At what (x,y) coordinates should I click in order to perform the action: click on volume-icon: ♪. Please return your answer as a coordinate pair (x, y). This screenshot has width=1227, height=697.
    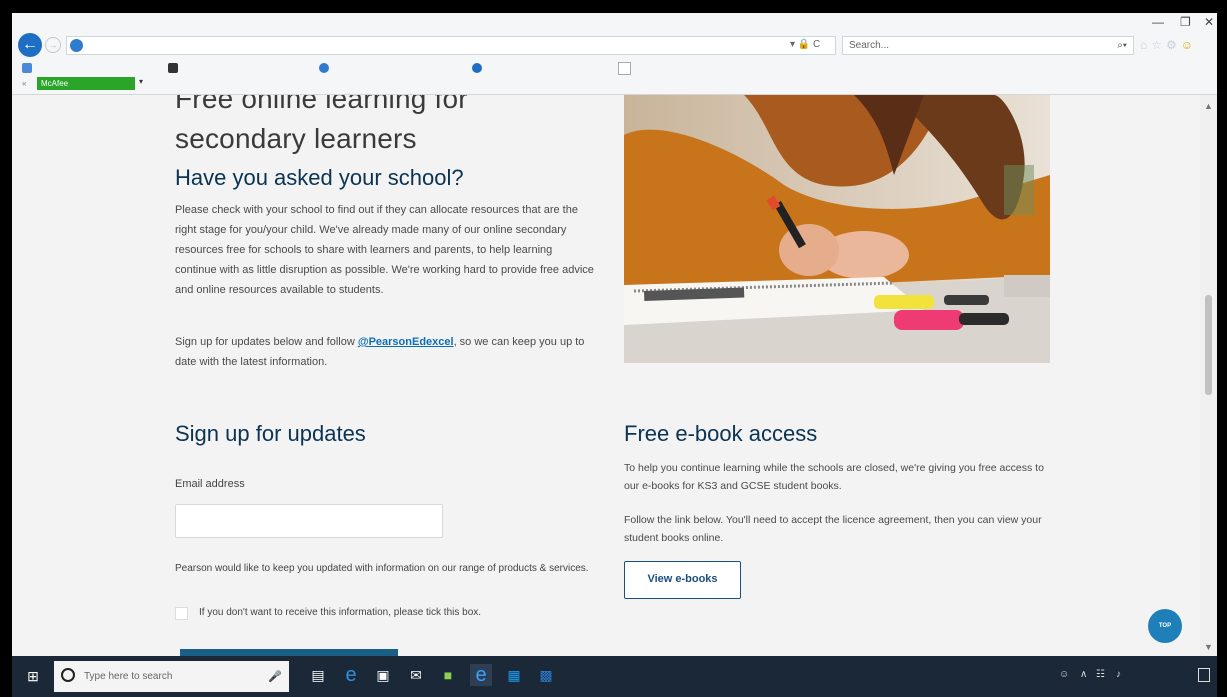
    Looking at the image, I should click on (1118, 674).